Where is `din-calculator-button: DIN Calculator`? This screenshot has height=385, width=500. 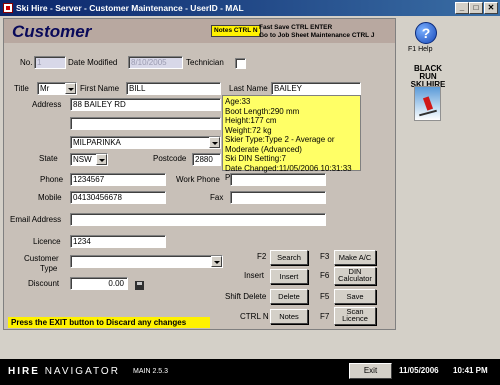 din-calculator-button: DIN Calculator is located at coordinates (355, 276).